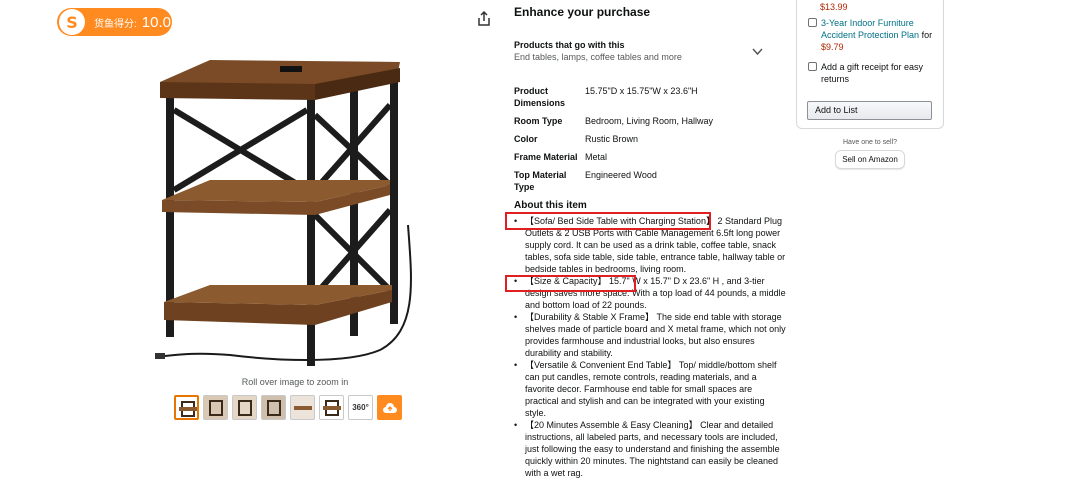  What do you see at coordinates (360, 407) in the screenshot?
I see `thumbnail-360-view: 360°` at bounding box center [360, 407].